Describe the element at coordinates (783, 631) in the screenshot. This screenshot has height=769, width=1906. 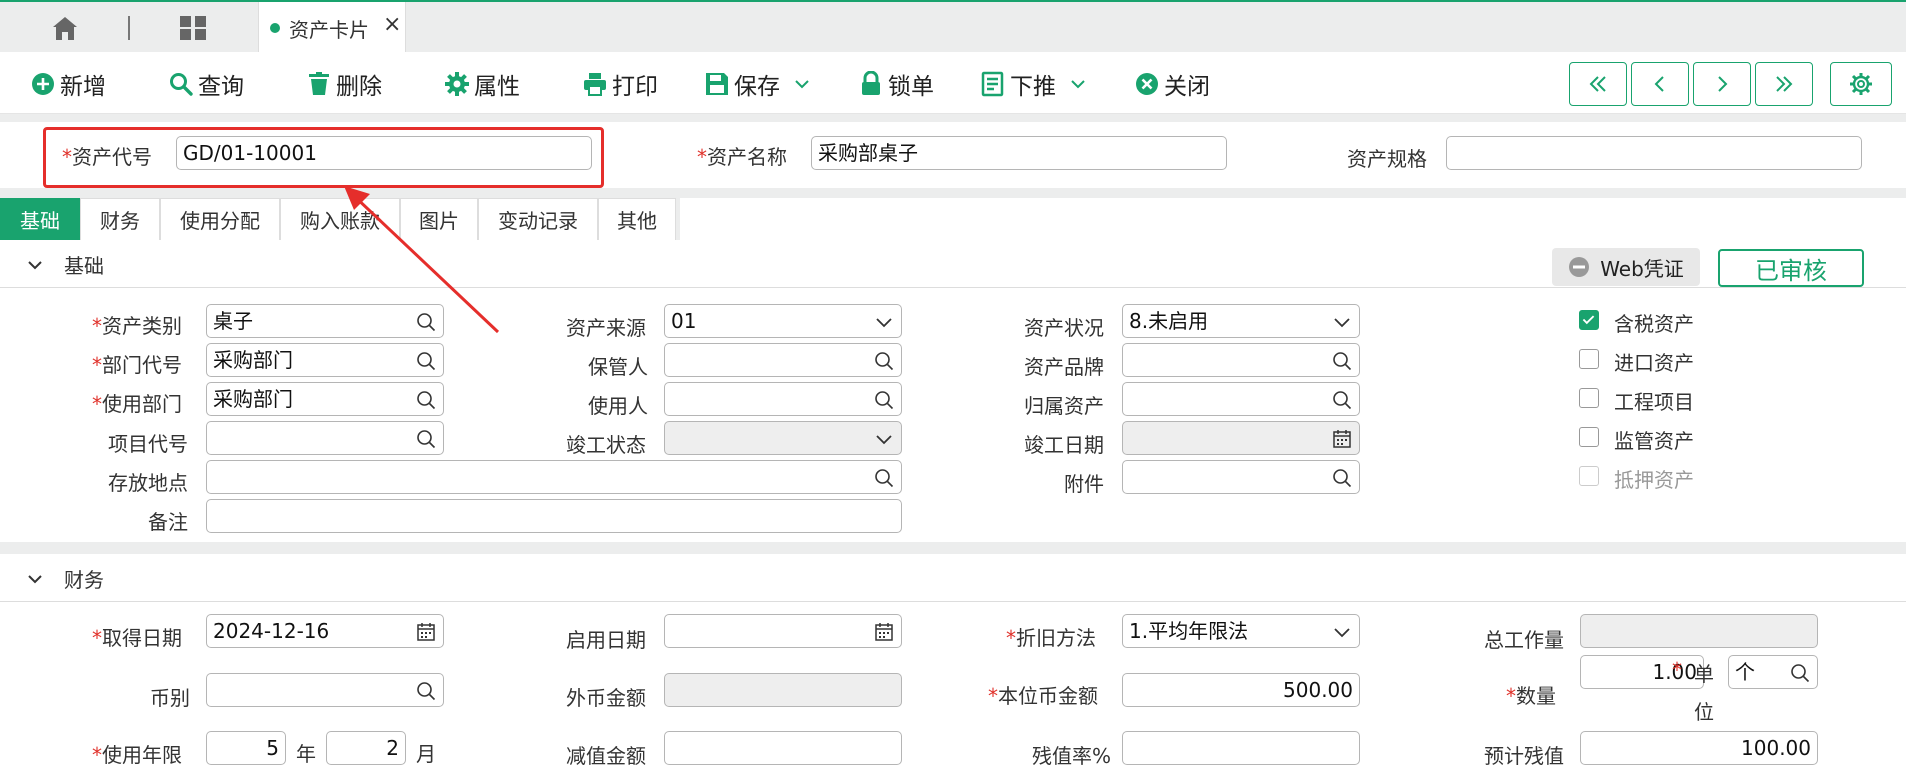
I see `start-date-input` at that location.